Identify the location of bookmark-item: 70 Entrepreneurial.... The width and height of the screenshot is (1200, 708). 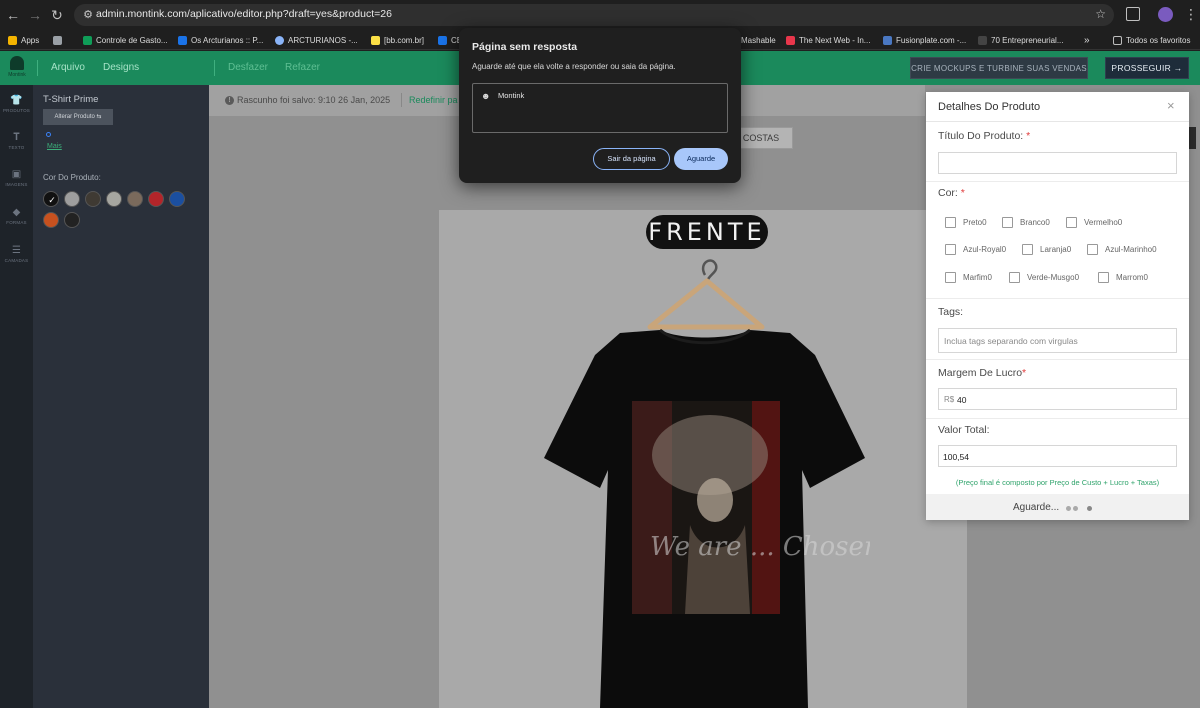
(1021, 40).